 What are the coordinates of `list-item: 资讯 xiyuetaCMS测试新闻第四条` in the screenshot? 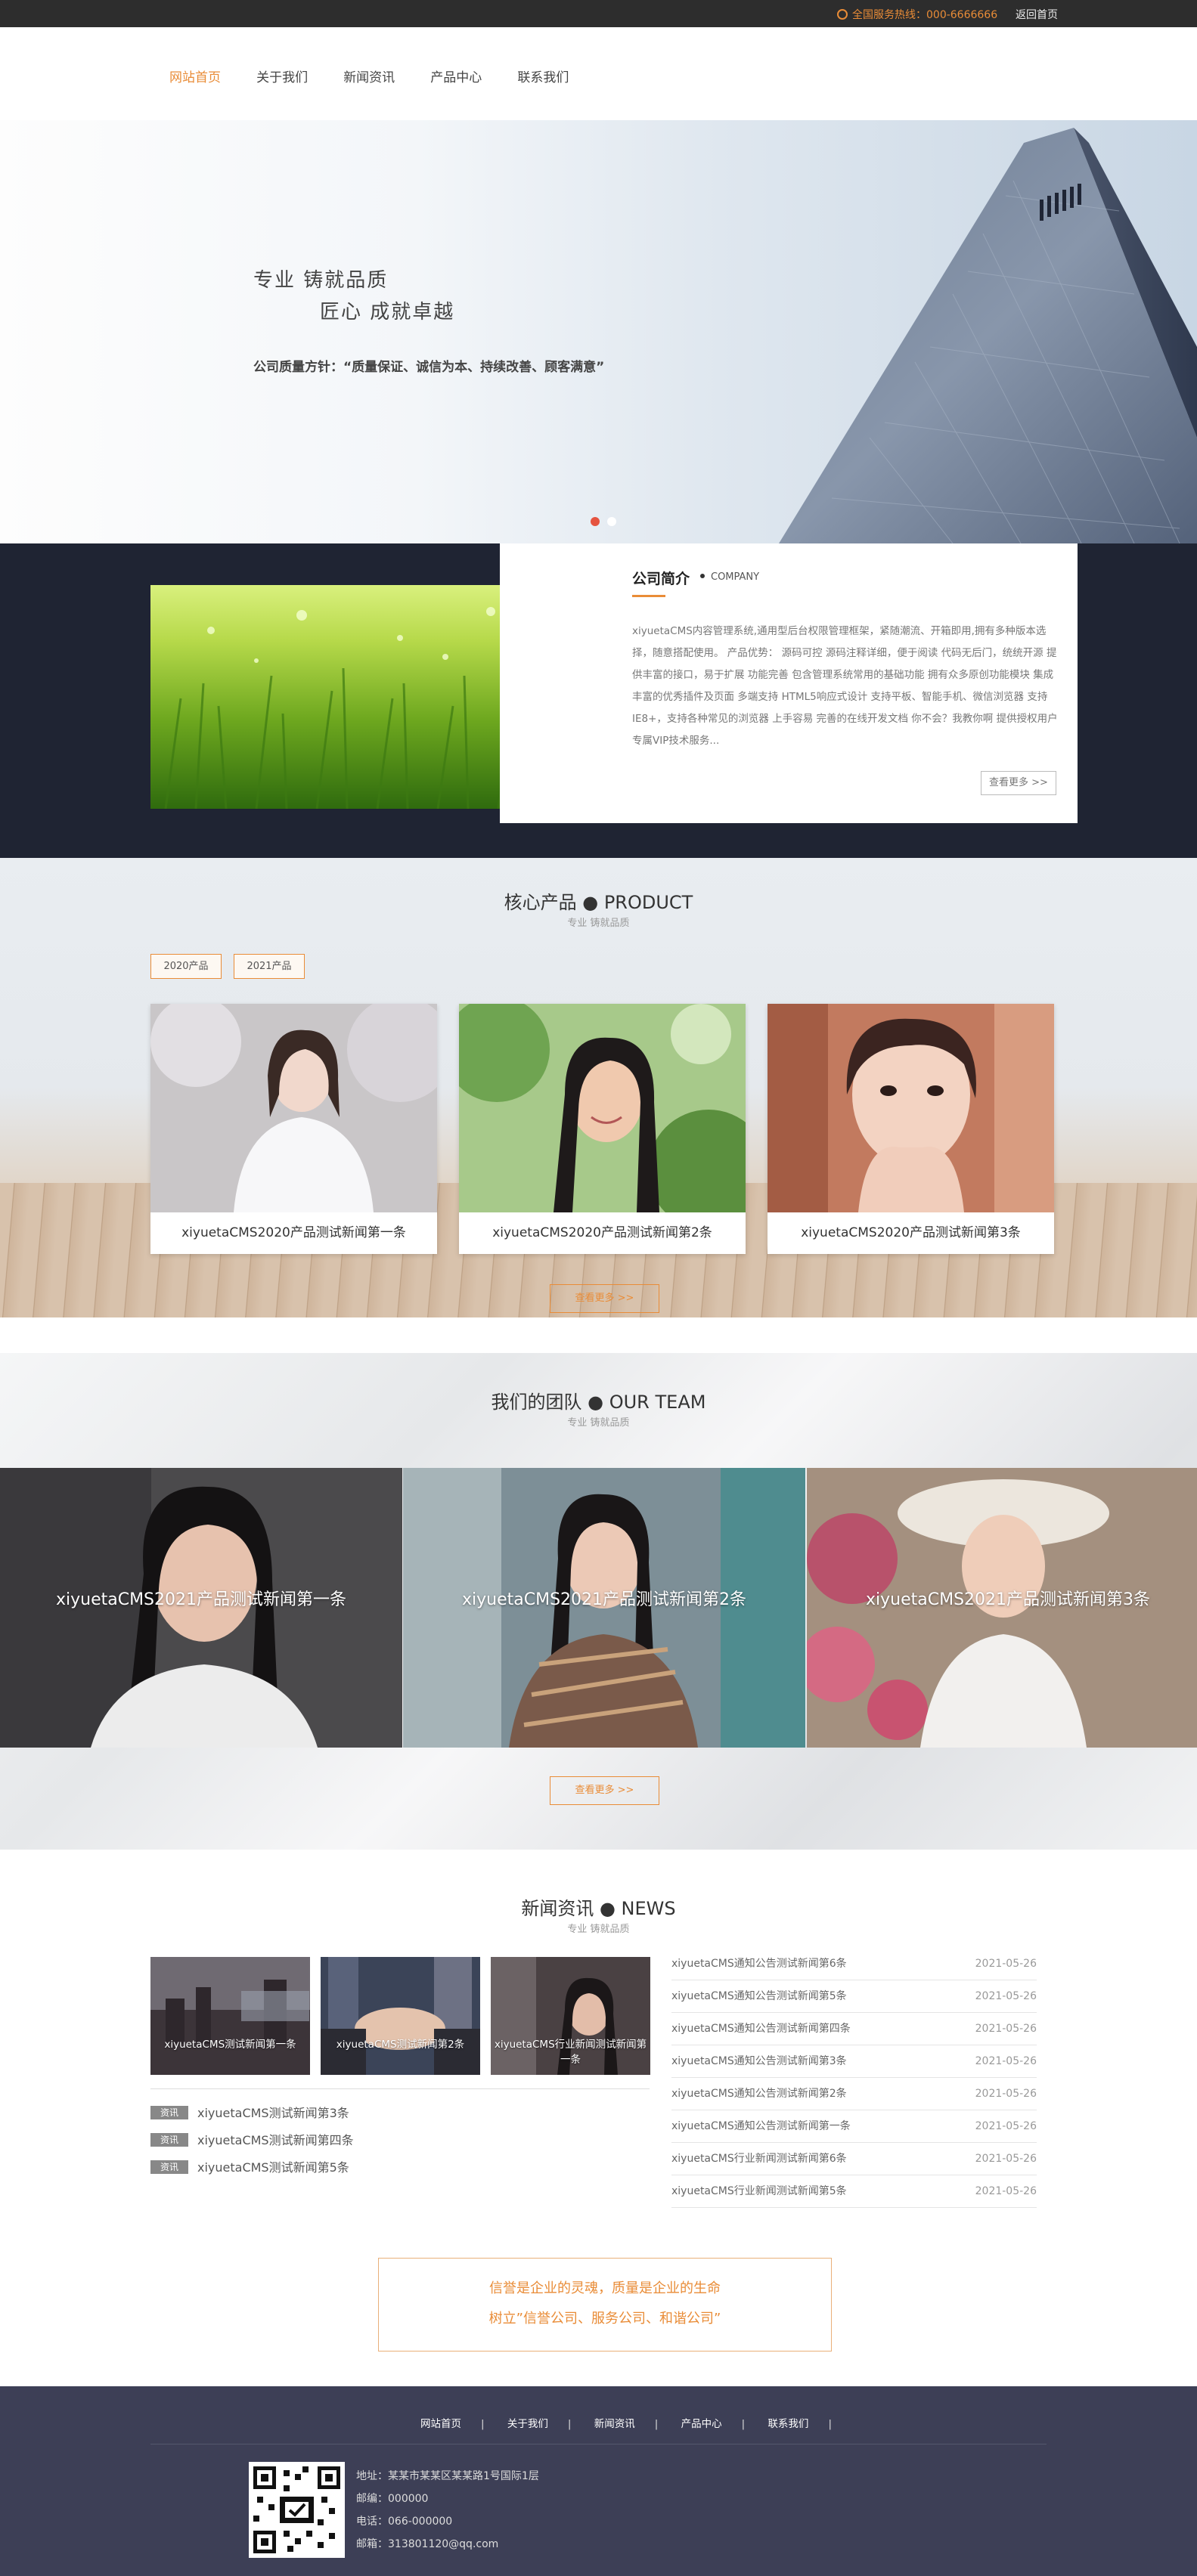 It's located at (400, 2143).